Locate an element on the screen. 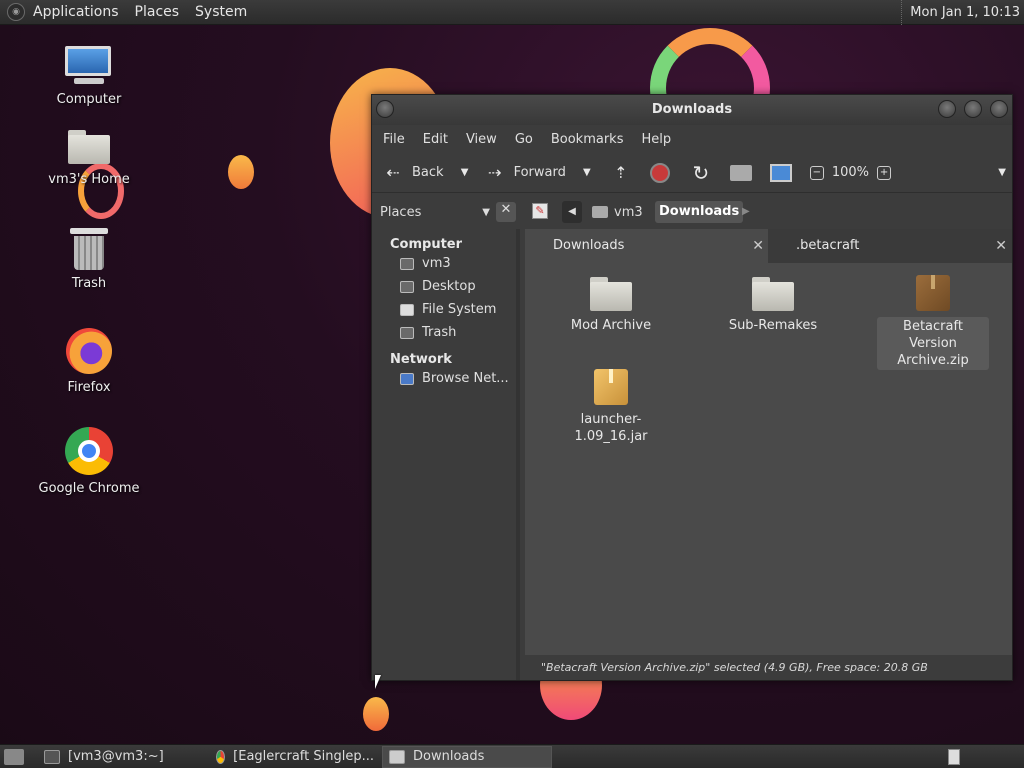  file-item: Sub-Remakes is located at coordinates (773, 303).